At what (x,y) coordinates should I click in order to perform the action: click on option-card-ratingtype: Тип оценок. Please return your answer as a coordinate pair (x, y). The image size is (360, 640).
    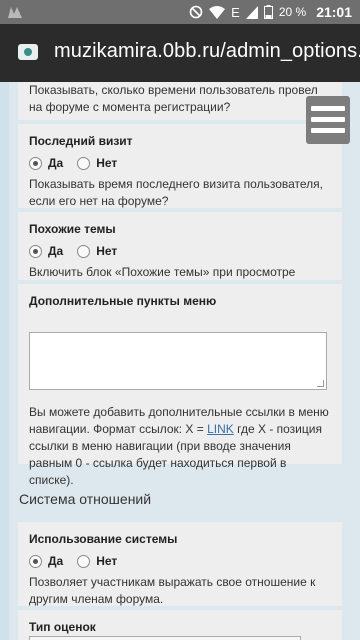
    Looking at the image, I should click on (180, 625).